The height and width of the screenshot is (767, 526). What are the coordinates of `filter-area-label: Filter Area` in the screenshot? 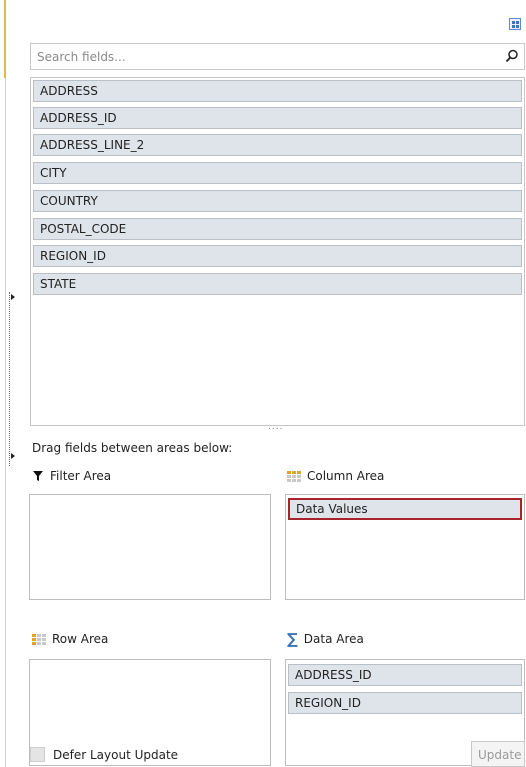 It's located at (71, 476).